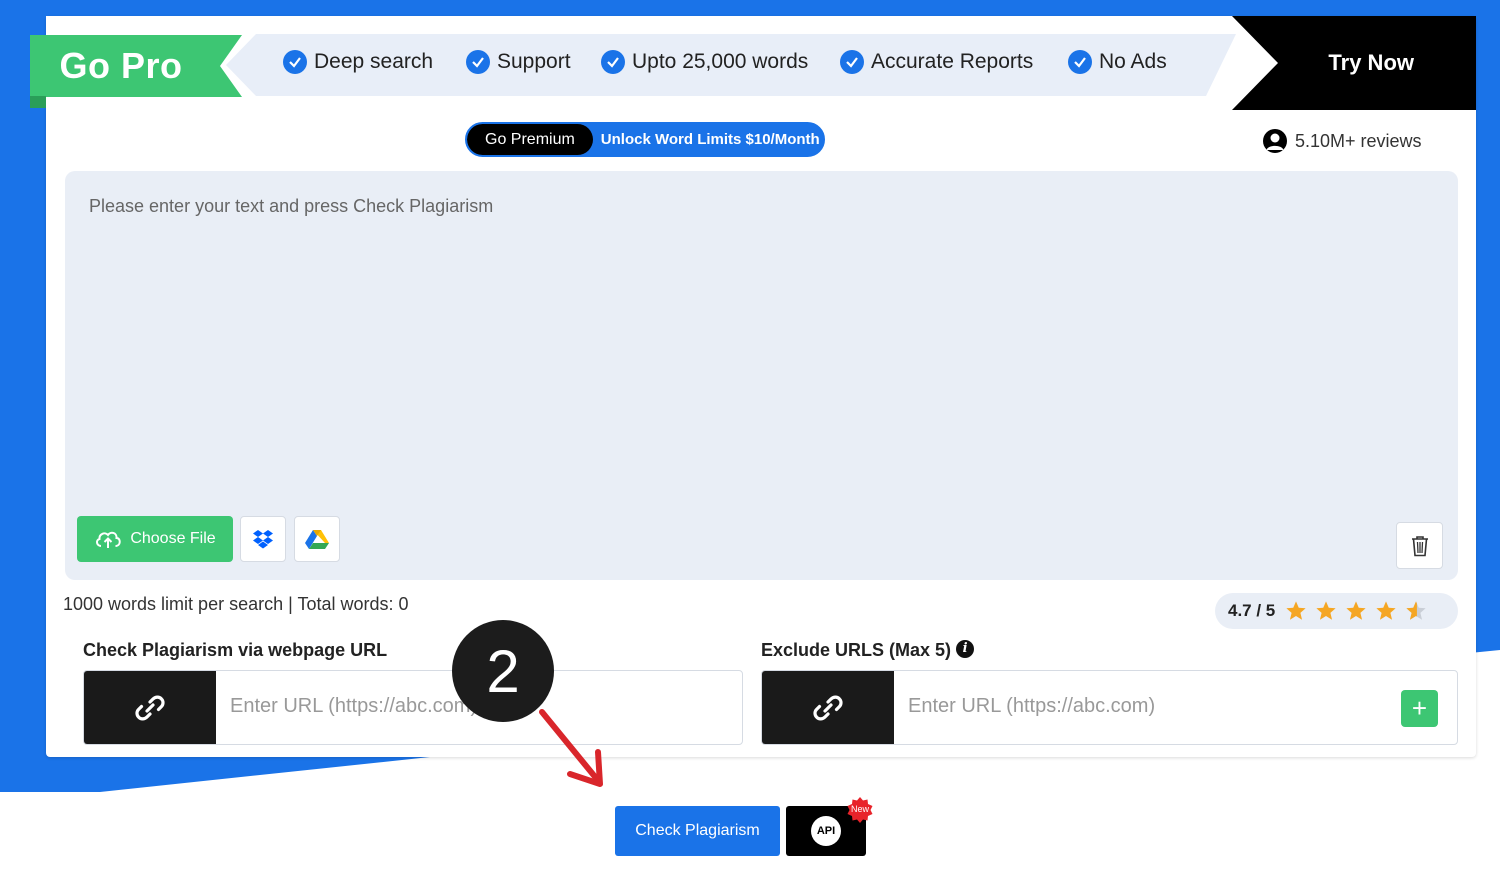 This screenshot has width=1500, height=890. I want to click on feature-no-ads: No Ads, so click(1117, 62).